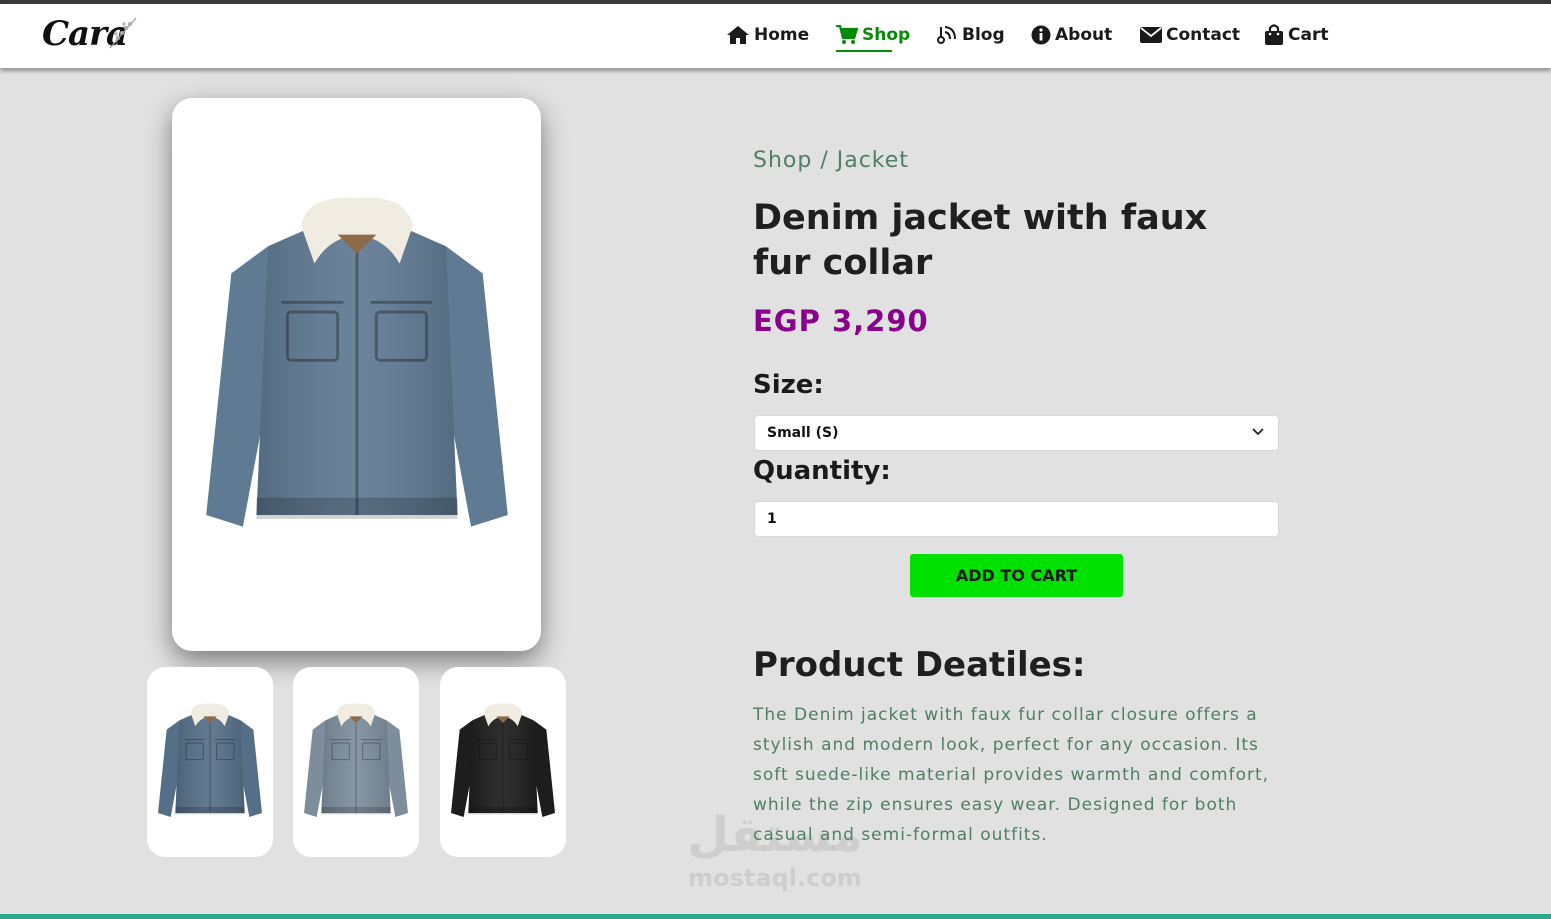 This screenshot has width=1551, height=919. Describe the element at coordinates (1016, 575) in the screenshot. I see `add-to-cart-button: ADD TO CART` at that location.